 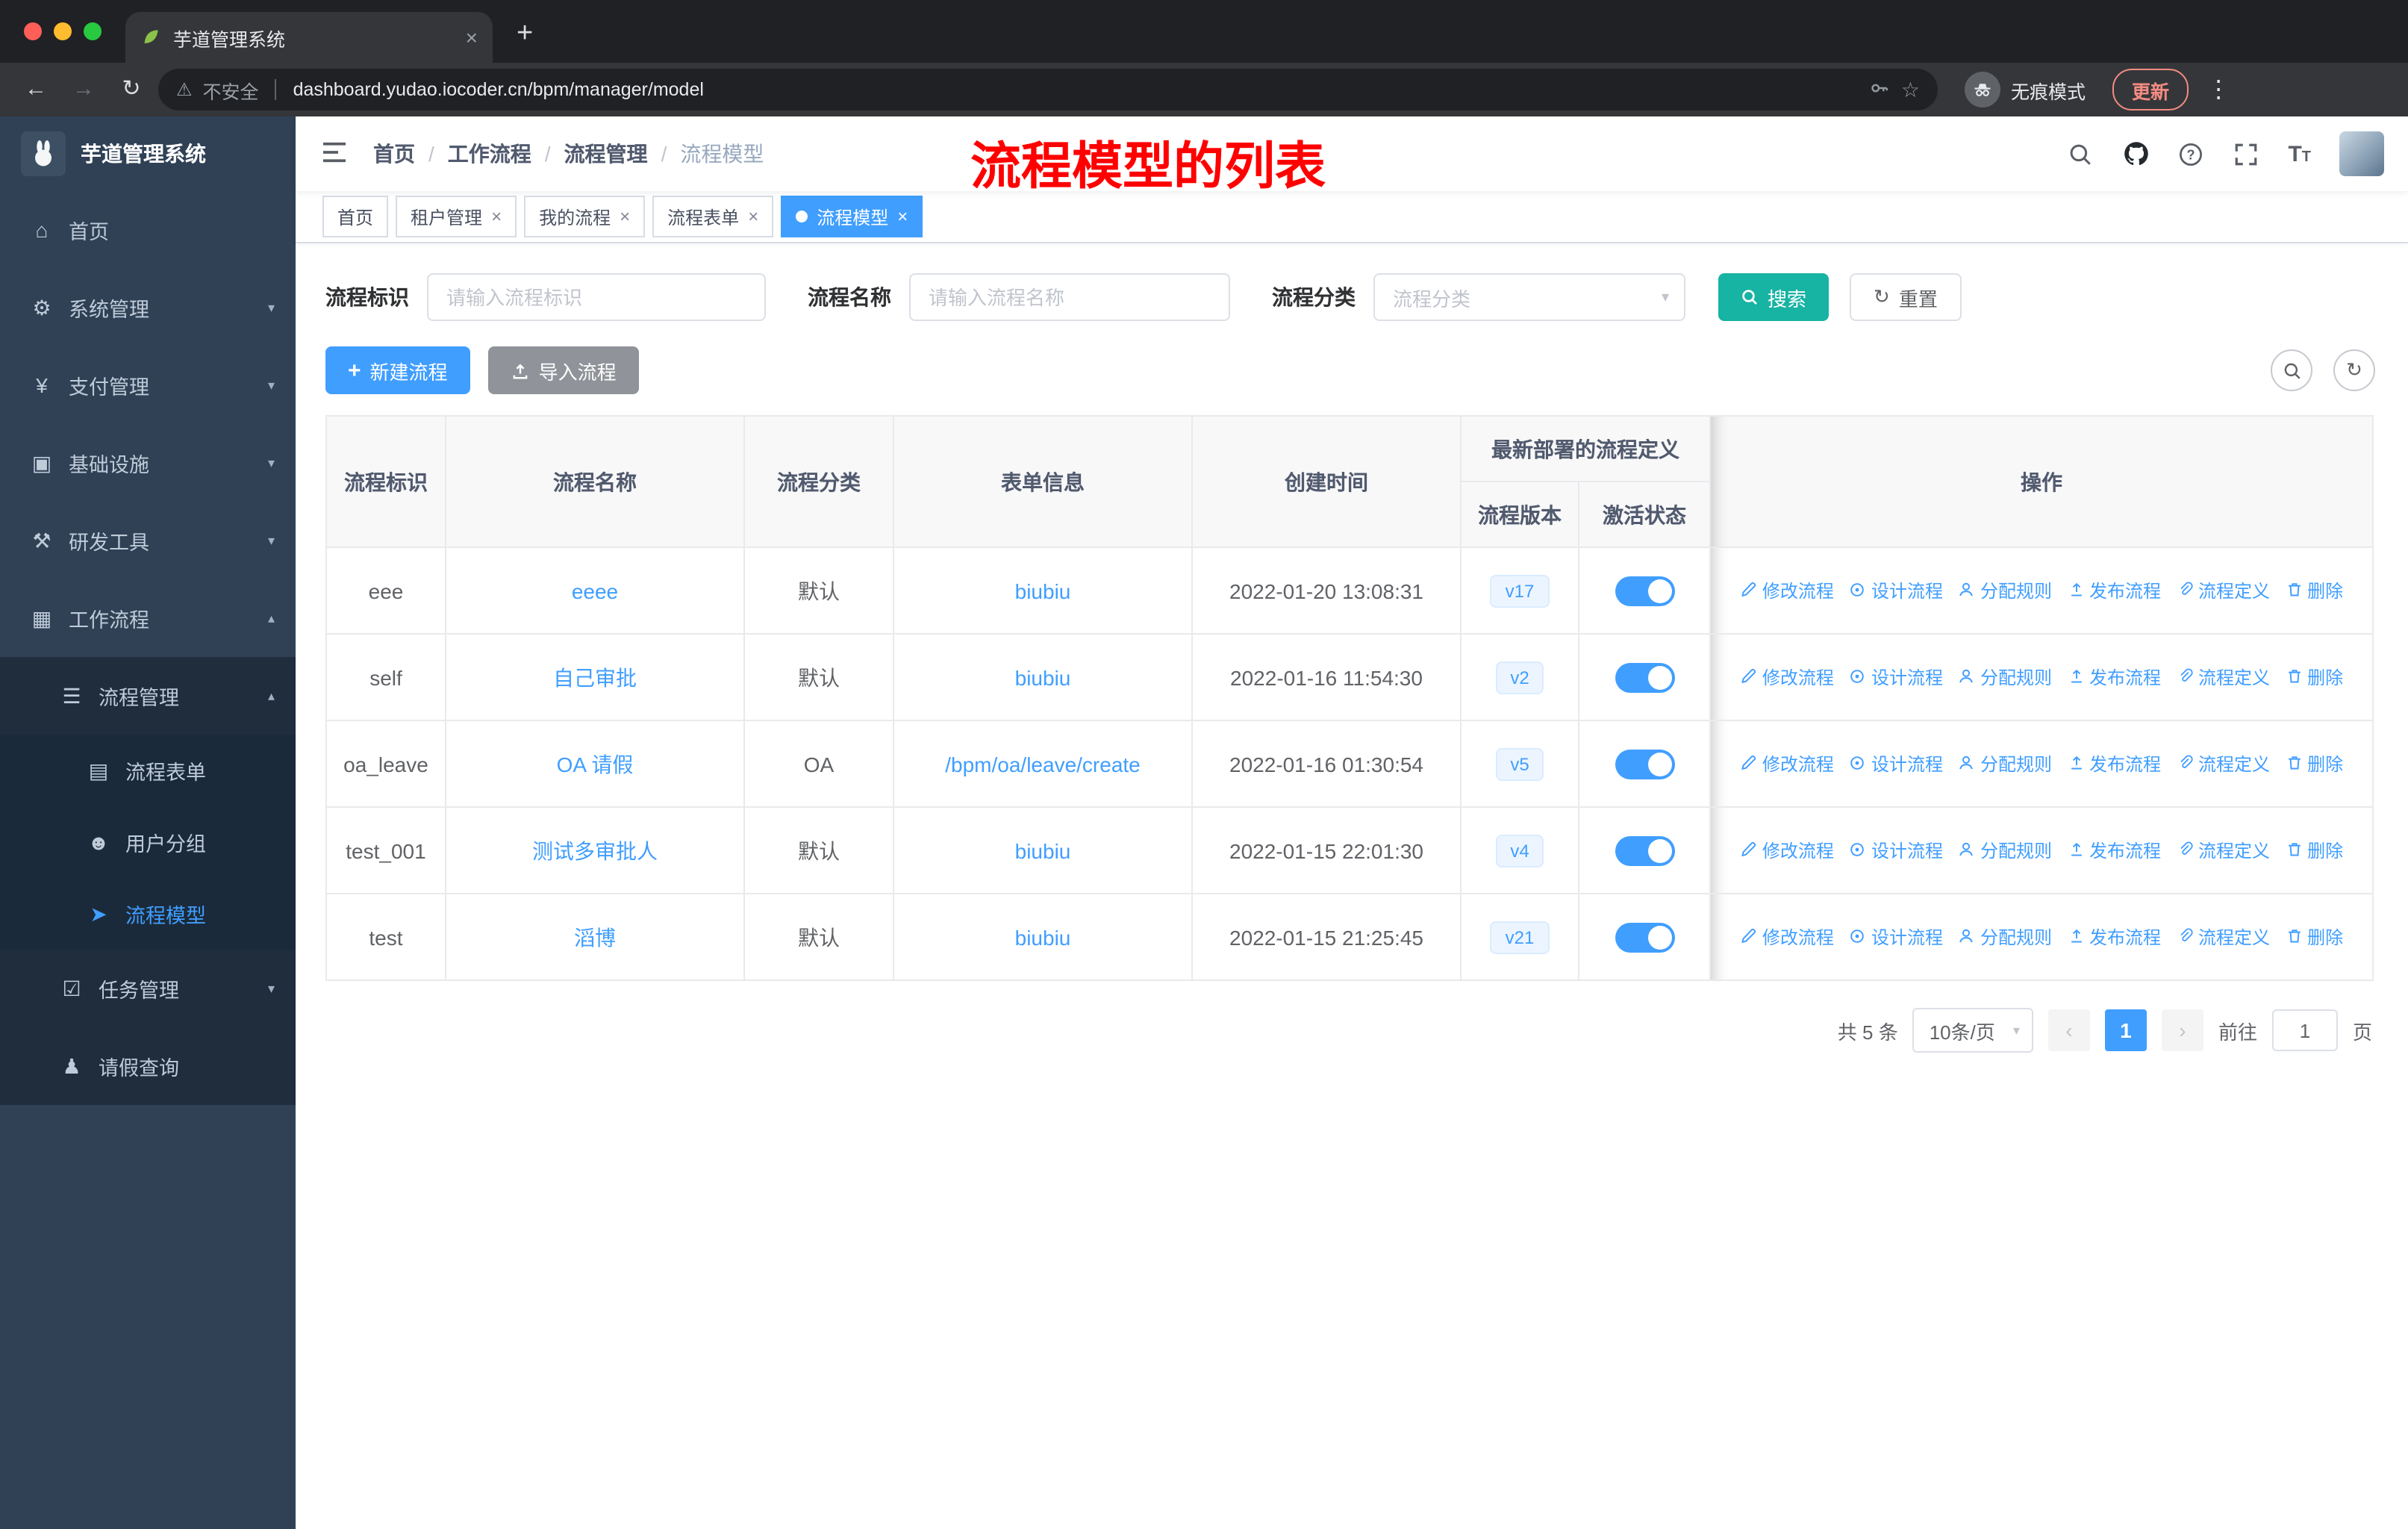 I want to click on create-process-button: + 新建流程, so click(x=397, y=370).